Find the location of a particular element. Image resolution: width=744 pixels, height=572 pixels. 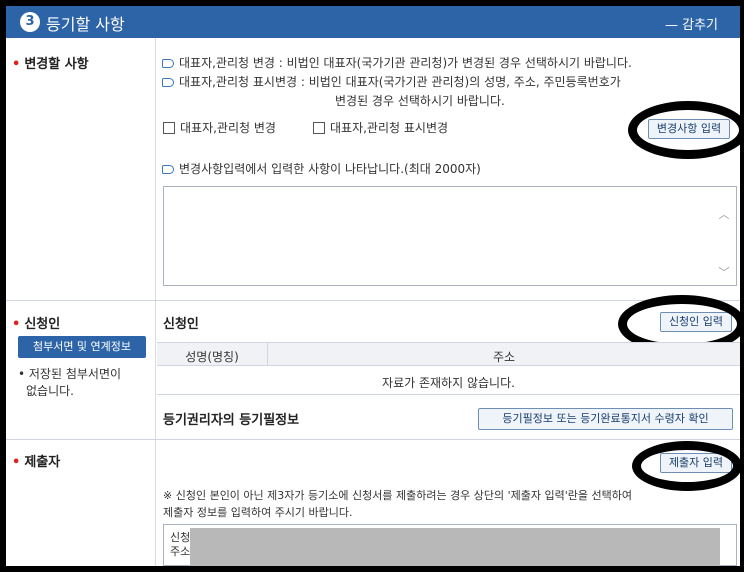

submitter-info-line-2: 주소 is located at coordinates (180, 551).